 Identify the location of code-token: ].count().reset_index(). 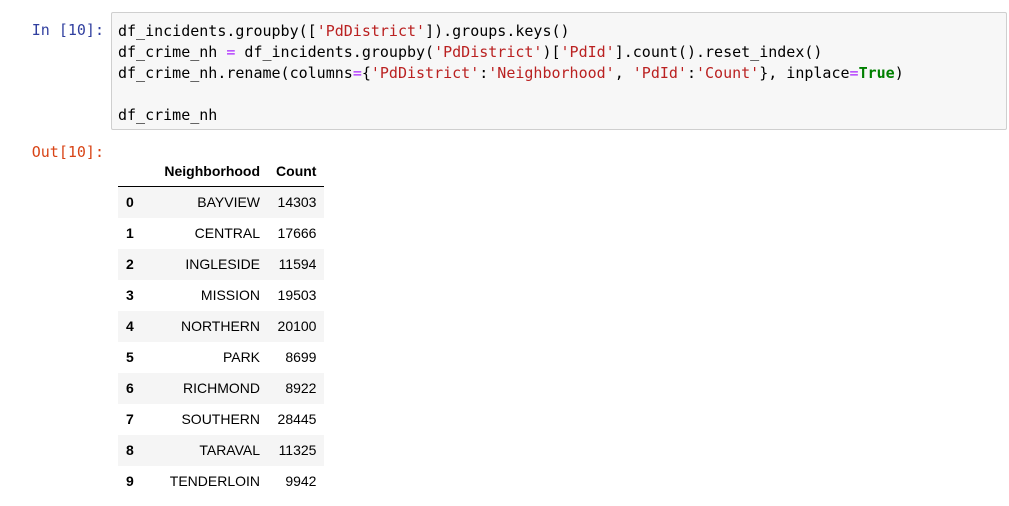
(718, 52).